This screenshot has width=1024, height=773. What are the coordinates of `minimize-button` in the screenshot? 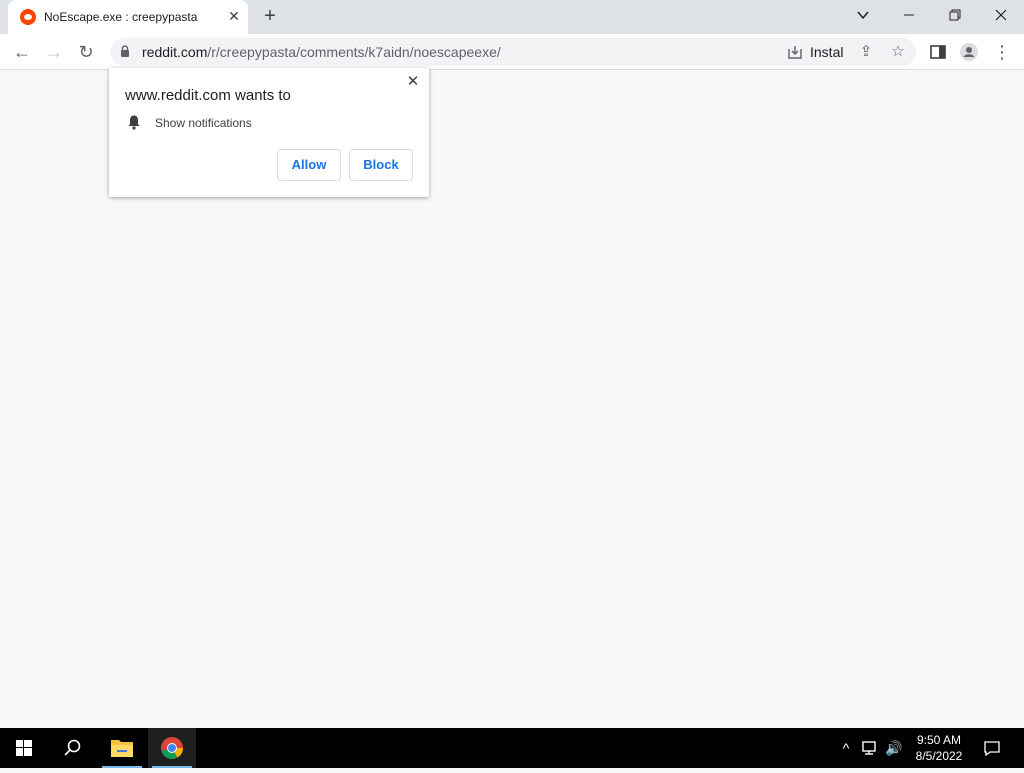 It's located at (909, 15).